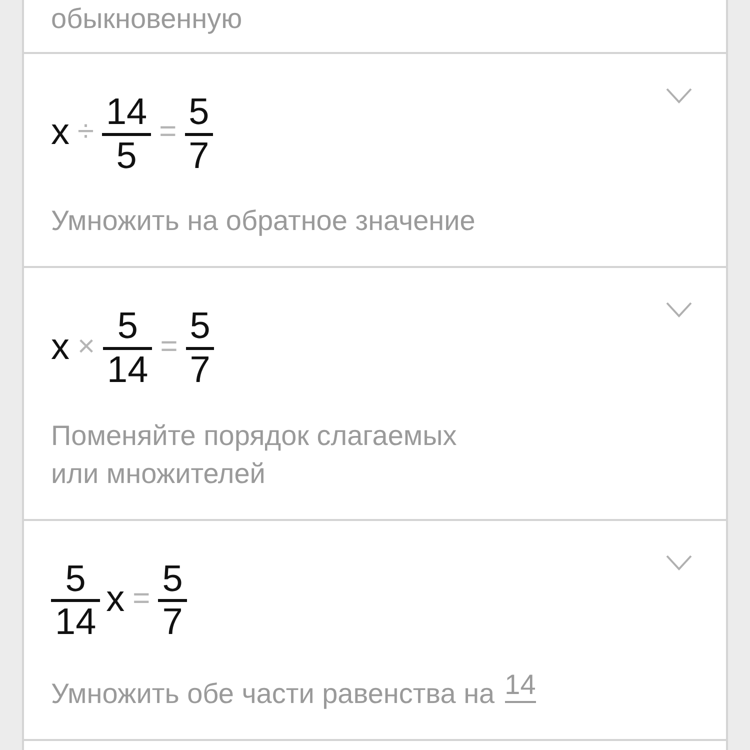 The height and width of the screenshot is (750, 750). What do you see at coordinates (263, 221) in the screenshot?
I see `step-hint: Умножить на обратное значение` at bounding box center [263, 221].